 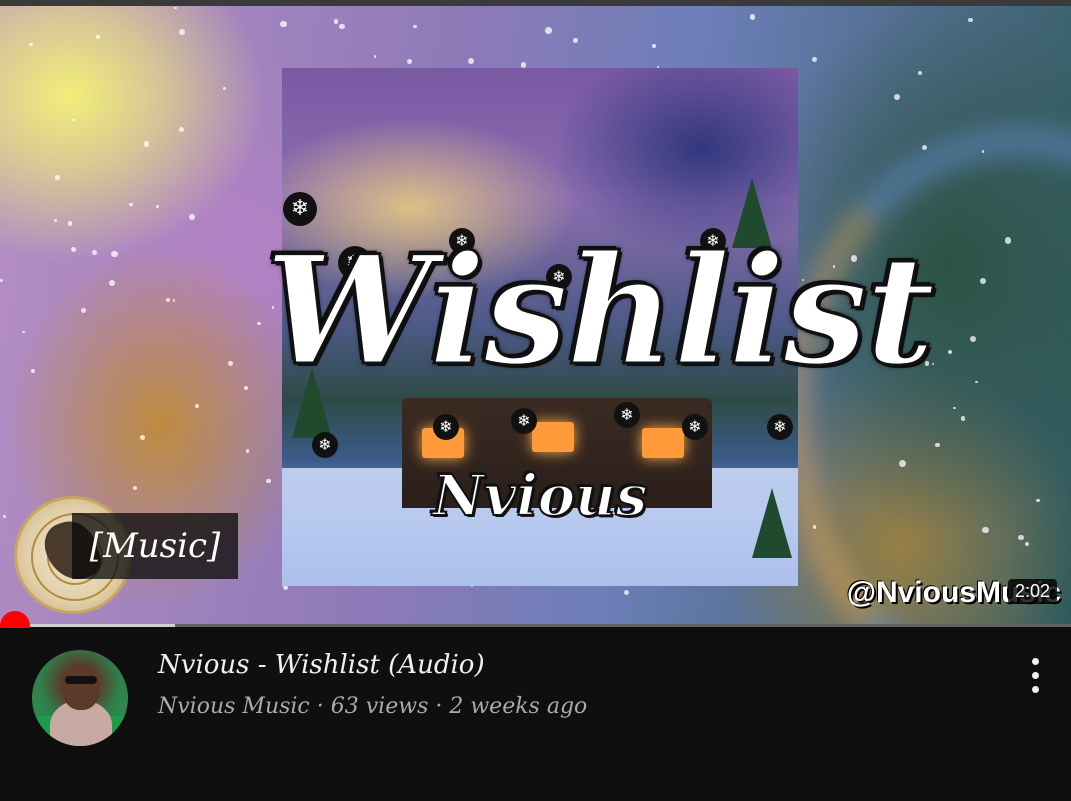 I want to click on view-count: 63 views, so click(x=379, y=706).